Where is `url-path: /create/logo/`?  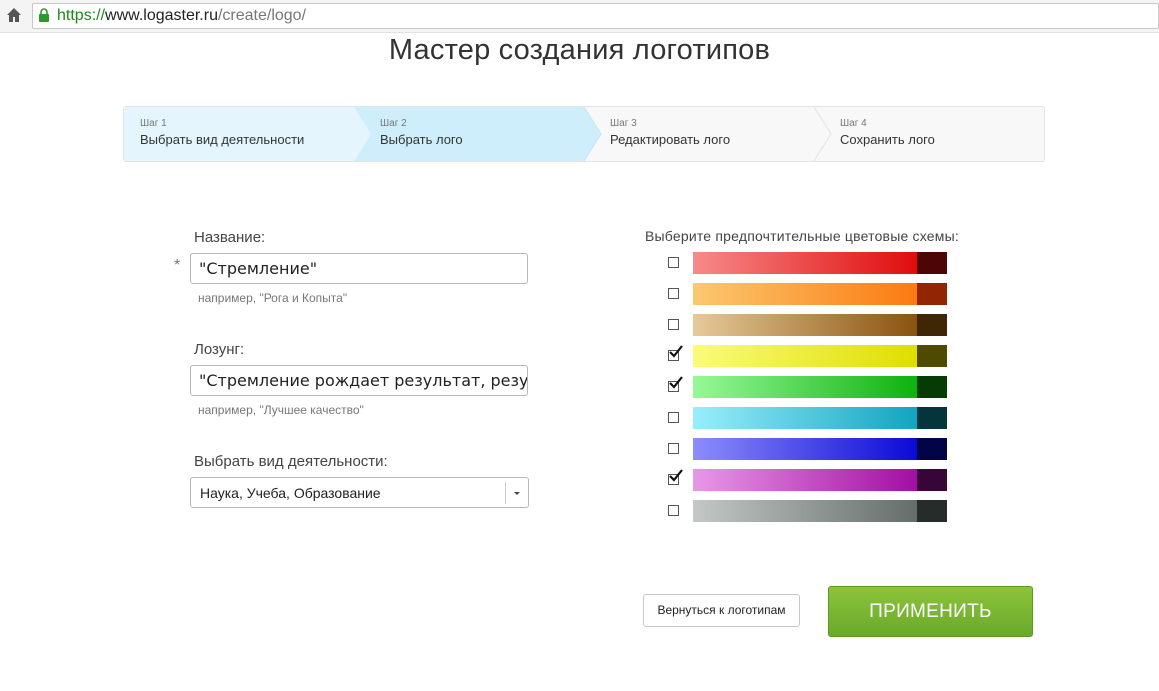
url-path: /create/logo/ is located at coordinates (262, 15).